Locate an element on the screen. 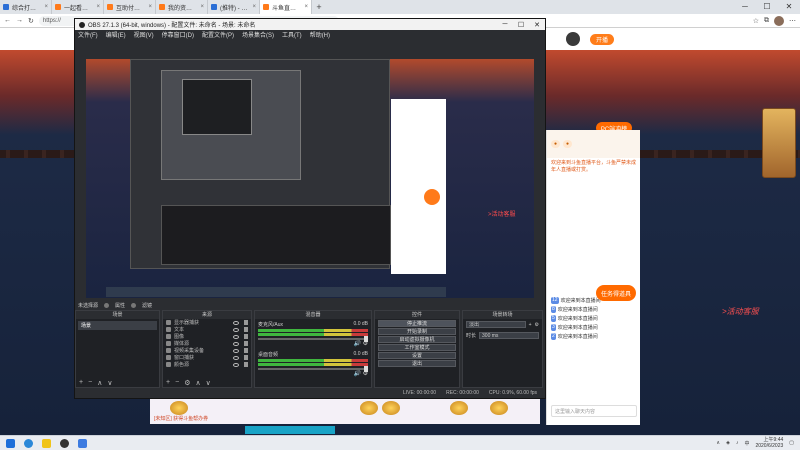 The image size is (800, 450). source-item: 文本 is located at coordinates (207, 329).